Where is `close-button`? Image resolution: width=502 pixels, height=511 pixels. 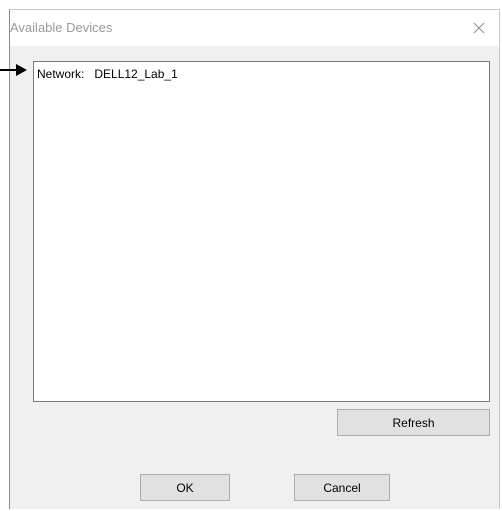
close-button is located at coordinates (479, 28).